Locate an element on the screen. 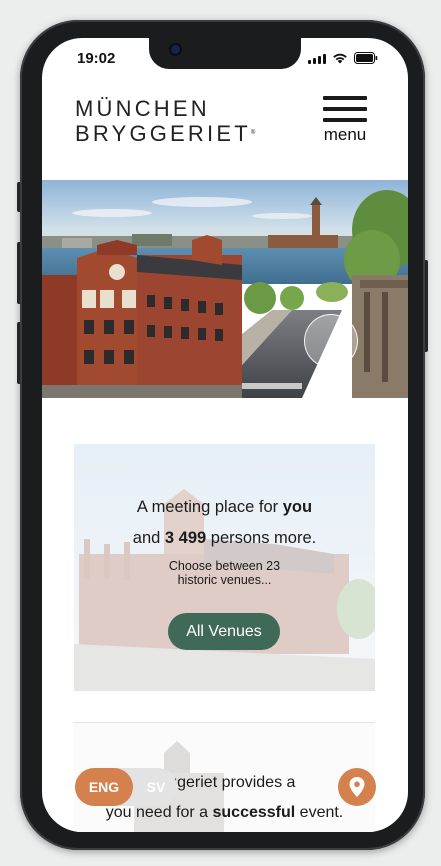 The image size is (441, 866). image-pan-indicator is located at coordinates (331, 341).